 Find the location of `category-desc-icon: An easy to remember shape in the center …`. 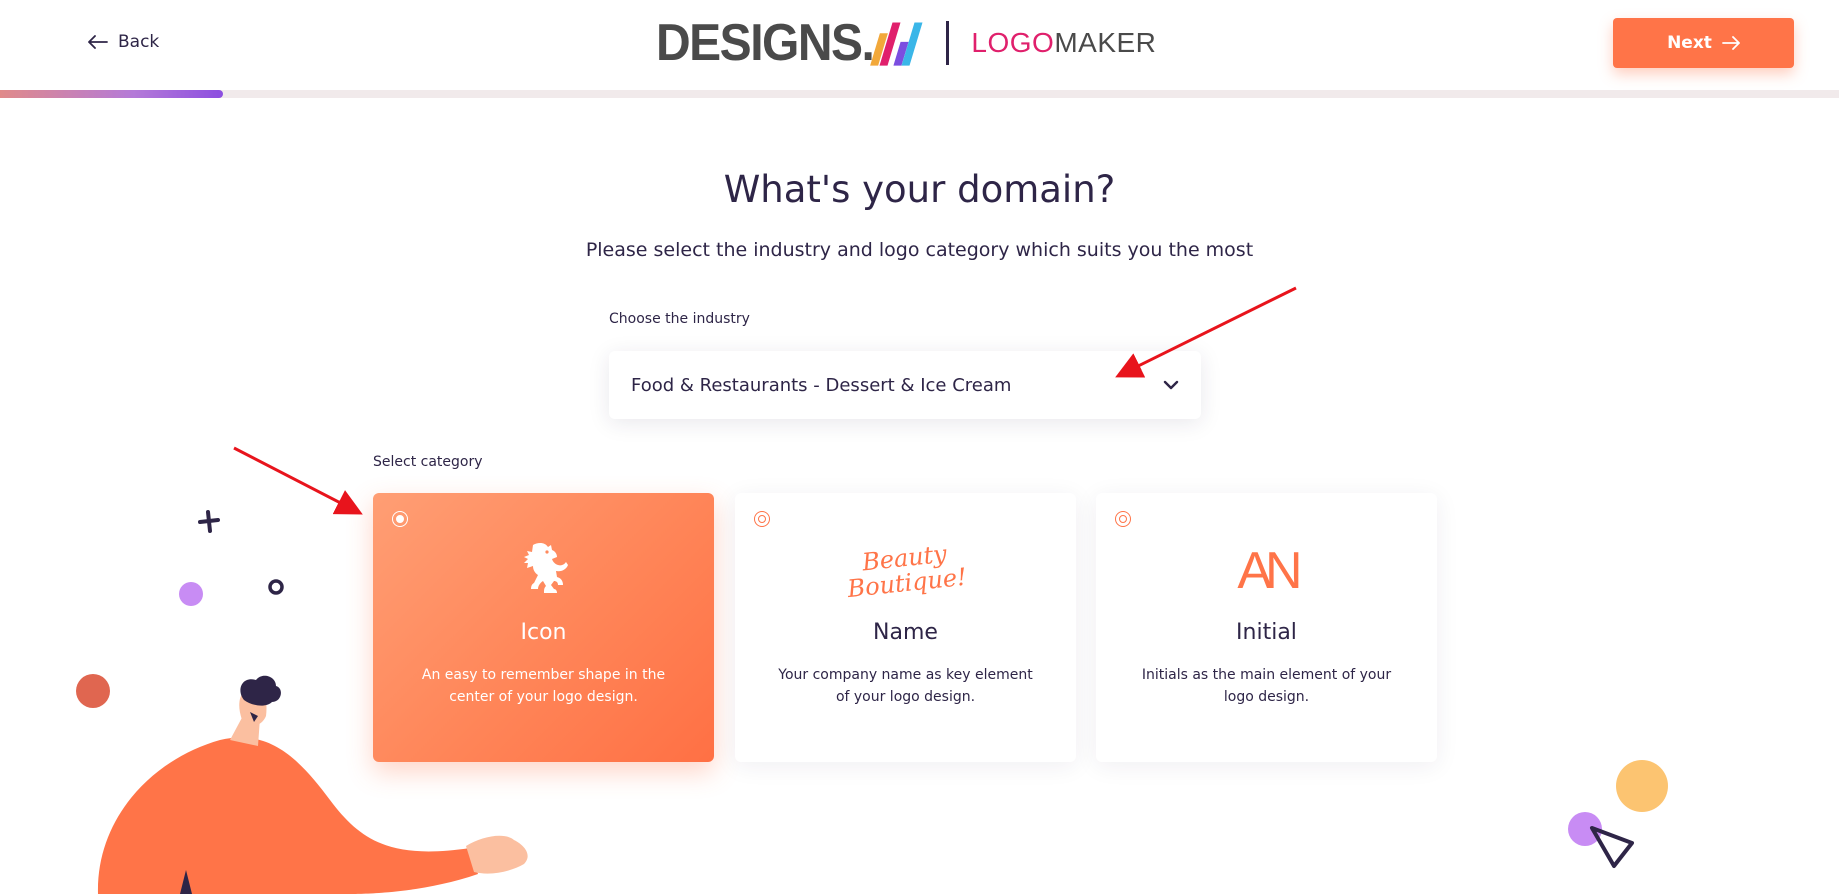

category-desc-icon: An easy to remember shape in the center … is located at coordinates (543, 686).